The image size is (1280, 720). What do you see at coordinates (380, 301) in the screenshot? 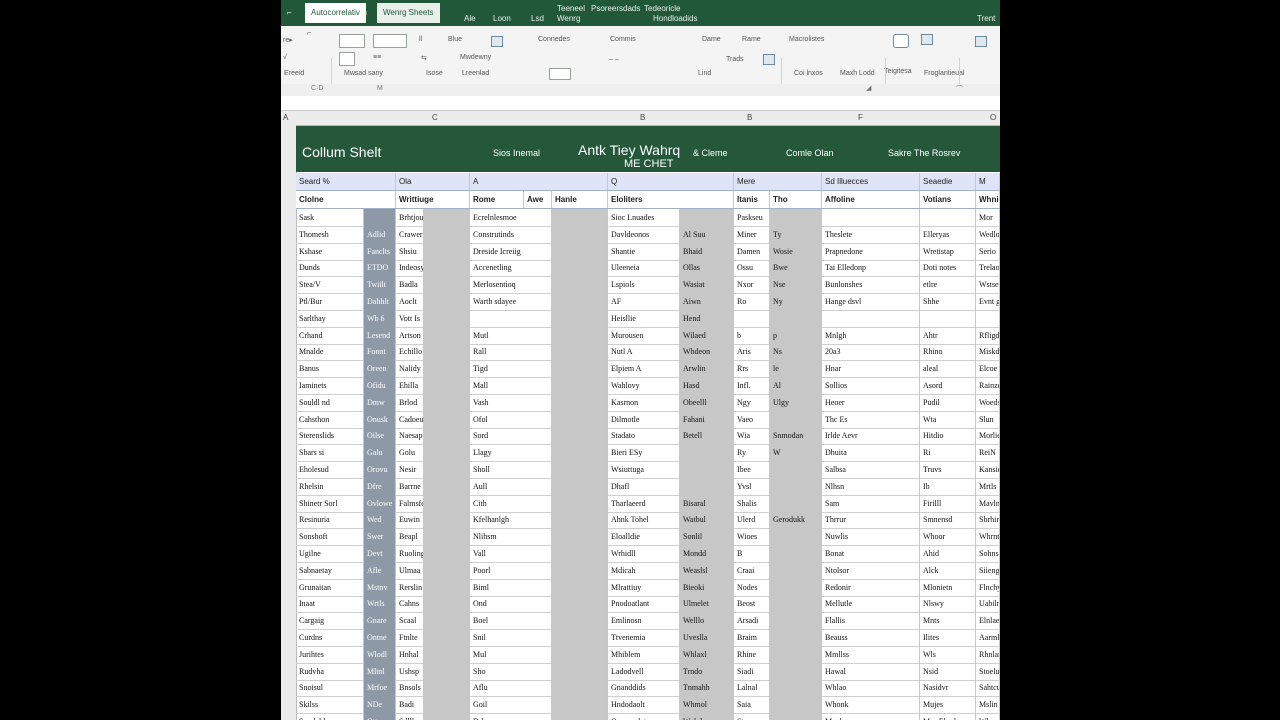
I see `table-cell: Dahhlt` at bounding box center [380, 301].